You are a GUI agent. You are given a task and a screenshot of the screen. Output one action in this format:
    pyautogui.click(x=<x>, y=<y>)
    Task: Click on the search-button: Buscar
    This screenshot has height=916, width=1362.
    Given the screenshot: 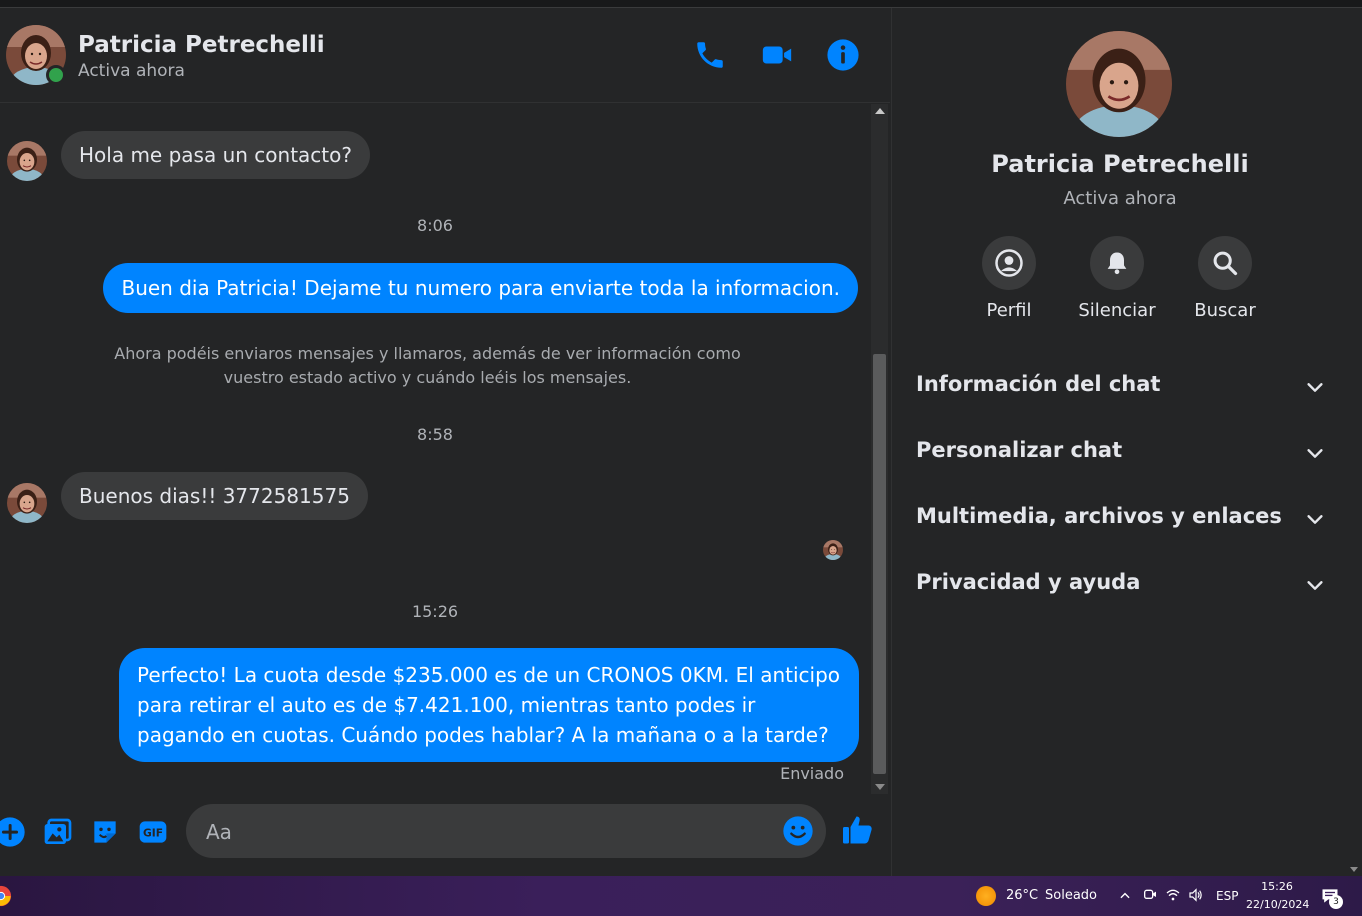 What is the action you would take?
    pyautogui.click(x=1225, y=278)
    